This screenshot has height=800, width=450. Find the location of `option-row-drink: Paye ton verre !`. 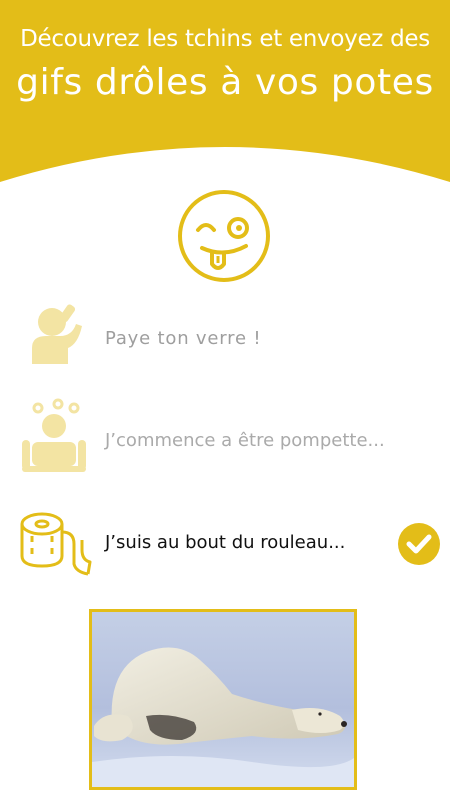

option-row-drink: Paye ton verre ! is located at coordinates (225, 338).